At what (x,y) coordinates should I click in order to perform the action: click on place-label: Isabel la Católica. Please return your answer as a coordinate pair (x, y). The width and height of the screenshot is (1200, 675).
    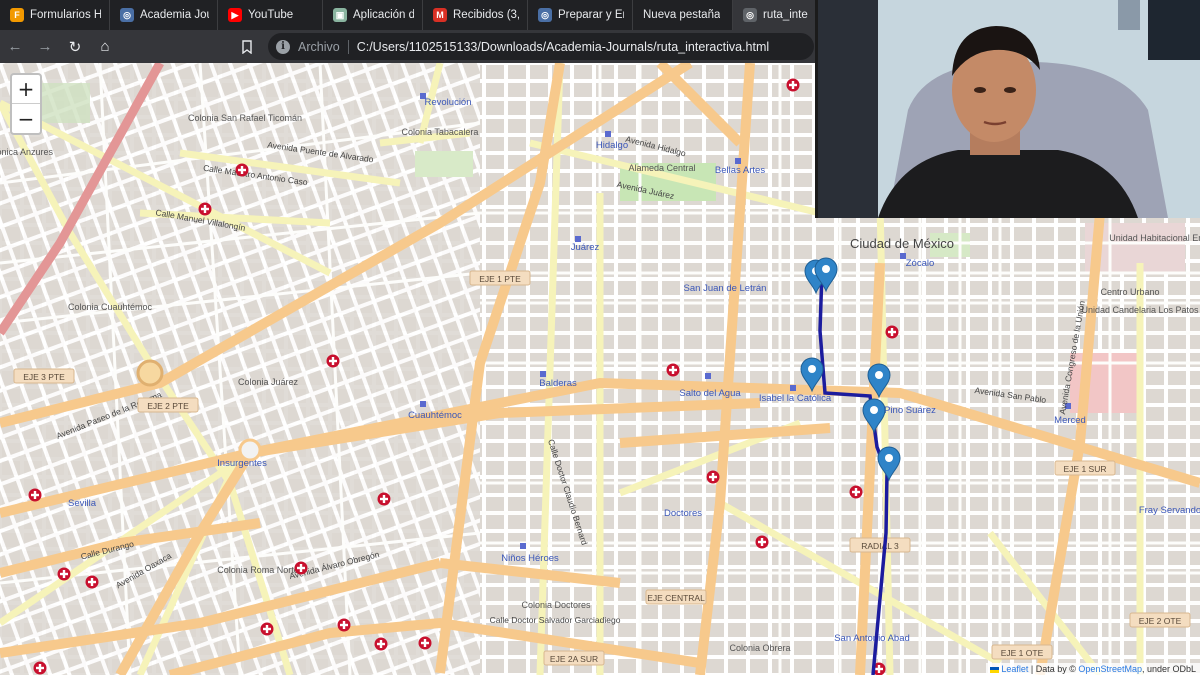
    Looking at the image, I should click on (795, 398).